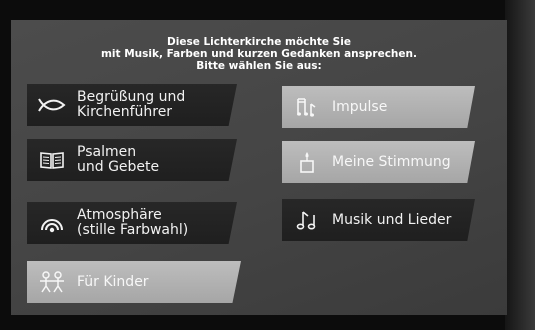 This screenshot has height=330, width=535. What do you see at coordinates (520, 165) in the screenshot?
I see `monitor-edge` at bounding box center [520, 165].